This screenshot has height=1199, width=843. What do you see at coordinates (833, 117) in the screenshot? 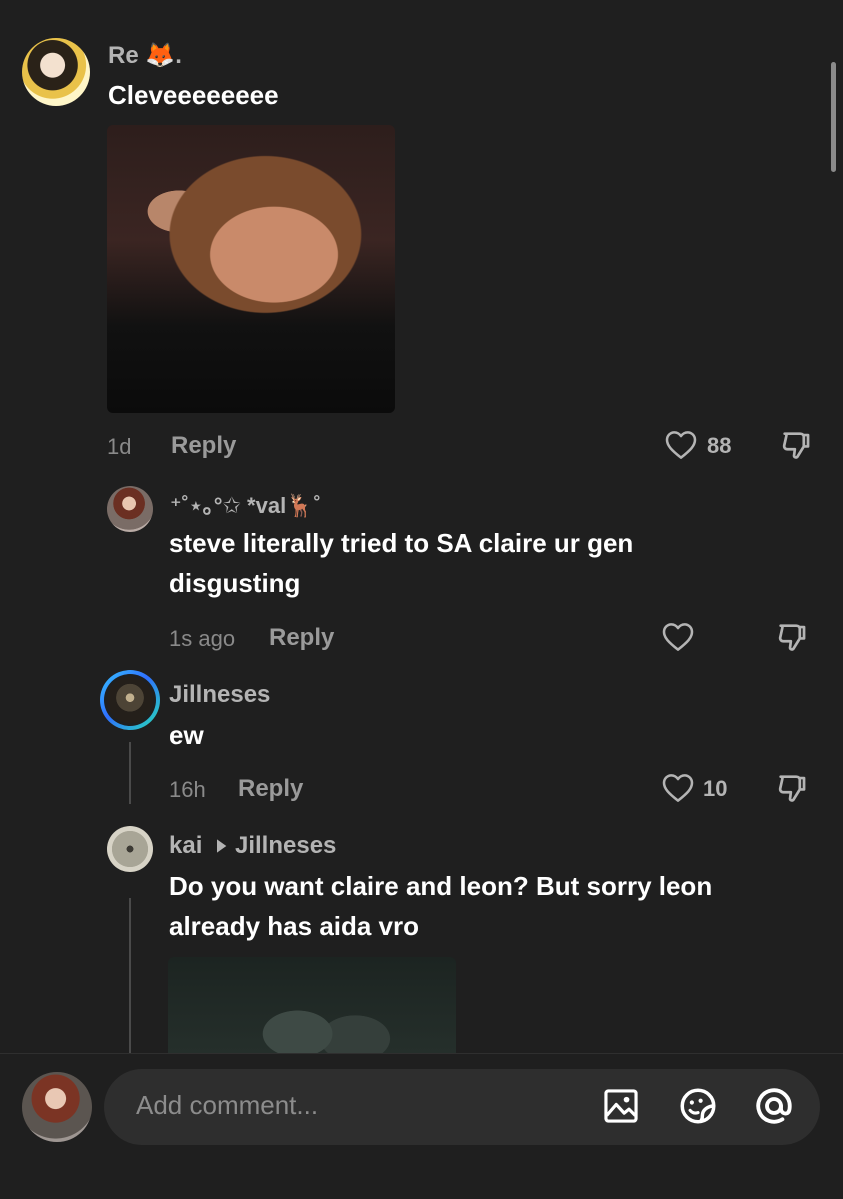
I see `scrollbar` at bounding box center [833, 117].